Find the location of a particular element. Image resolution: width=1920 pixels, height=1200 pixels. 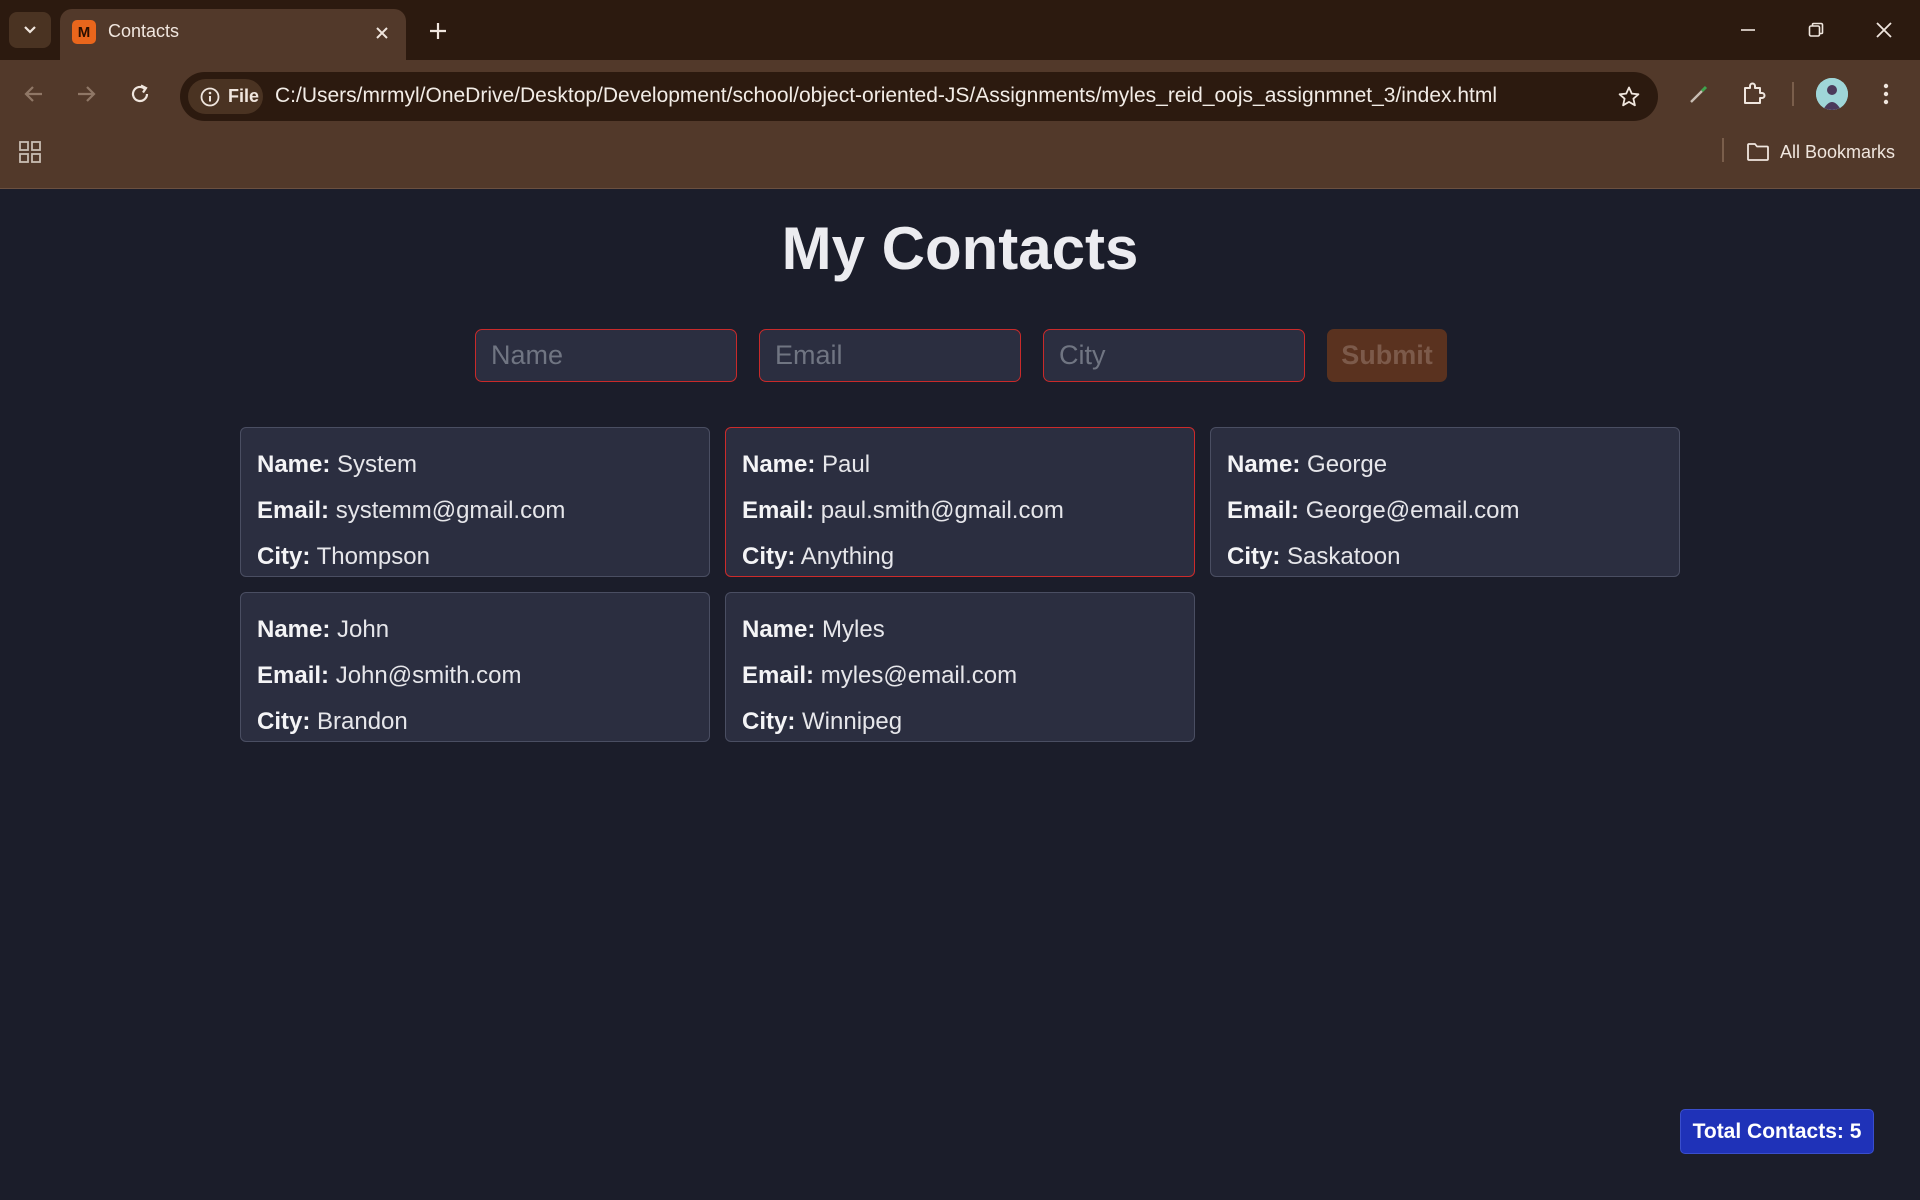

contact-city: Thompson is located at coordinates (373, 556).